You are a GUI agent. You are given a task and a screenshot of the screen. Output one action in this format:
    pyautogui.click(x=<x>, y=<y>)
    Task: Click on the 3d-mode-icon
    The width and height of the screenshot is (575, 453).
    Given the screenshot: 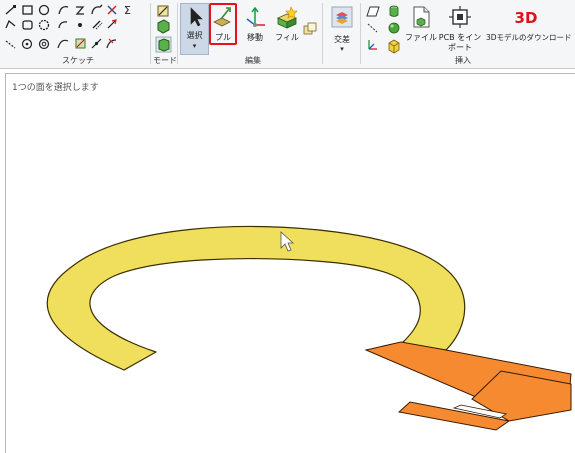 What is the action you would take?
    pyautogui.click(x=163, y=44)
    